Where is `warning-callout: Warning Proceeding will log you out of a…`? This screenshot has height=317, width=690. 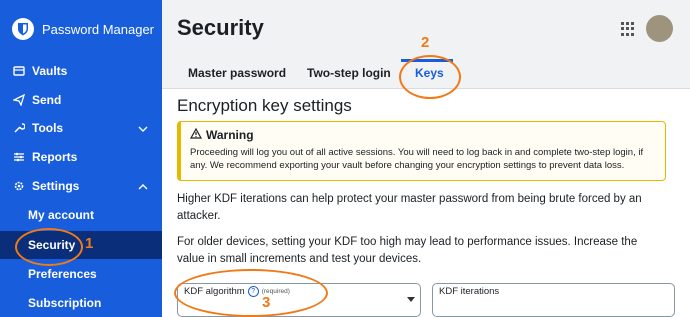
warning-callout: Warning Proceeding will log you out of a… is located at coordinates (421, 151).